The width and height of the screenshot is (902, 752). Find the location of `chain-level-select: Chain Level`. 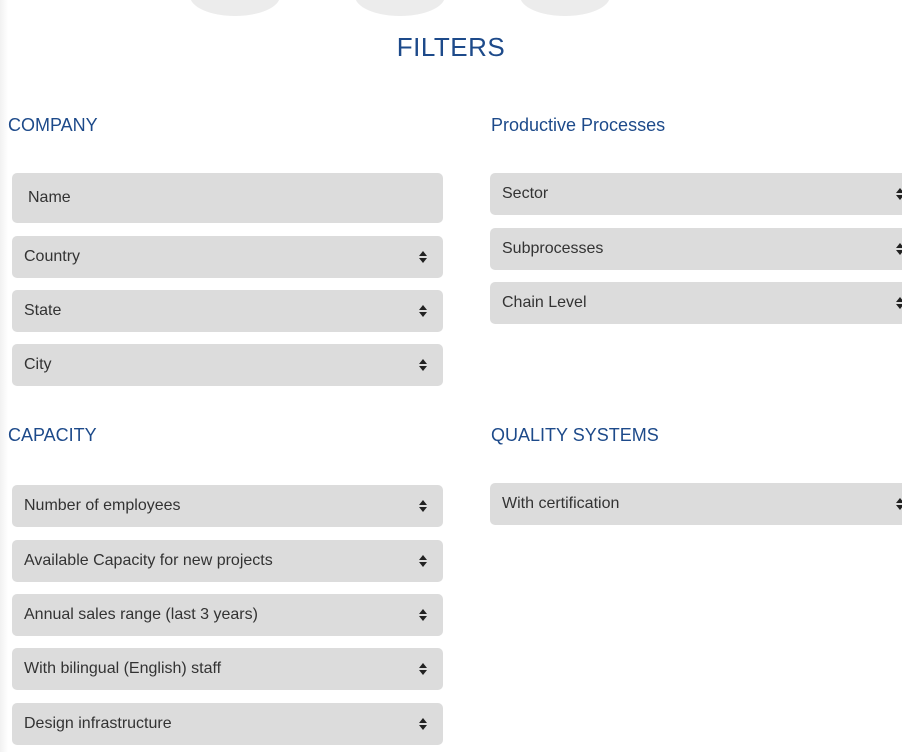

chain-level-select: Chain Level is located at coordinates (696, 303).